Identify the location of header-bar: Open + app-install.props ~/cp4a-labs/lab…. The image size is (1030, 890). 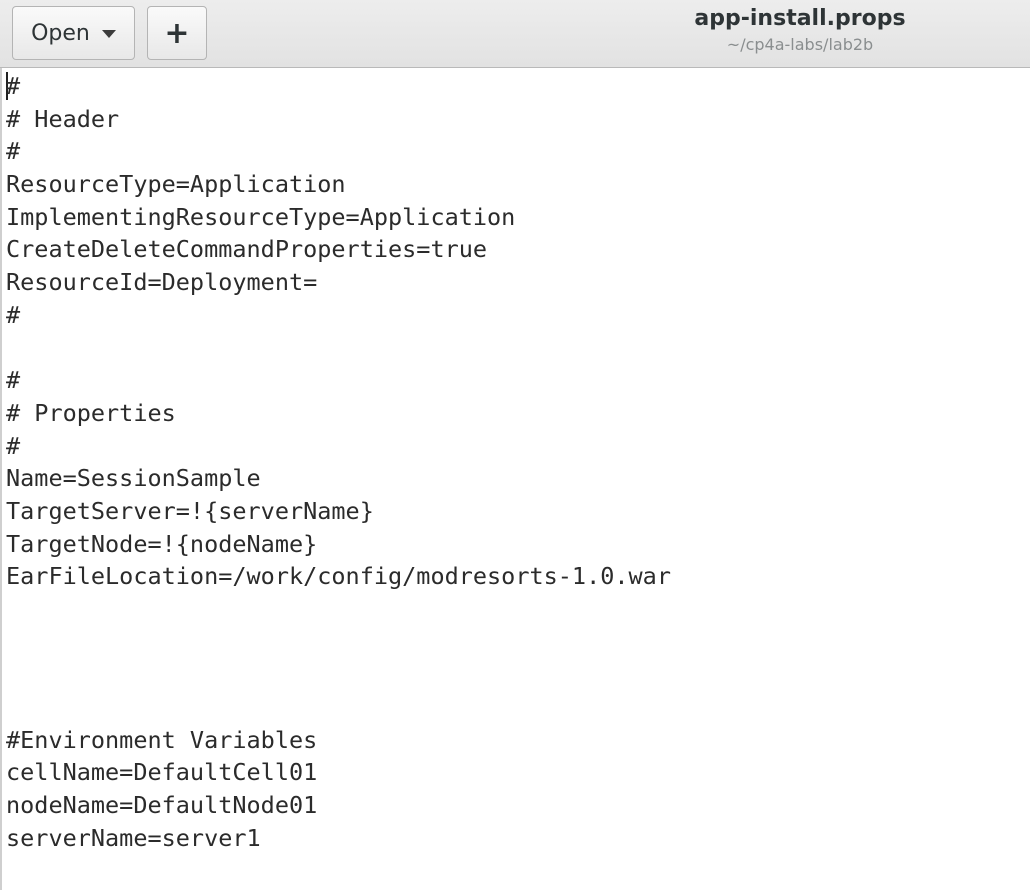
(515, 34).